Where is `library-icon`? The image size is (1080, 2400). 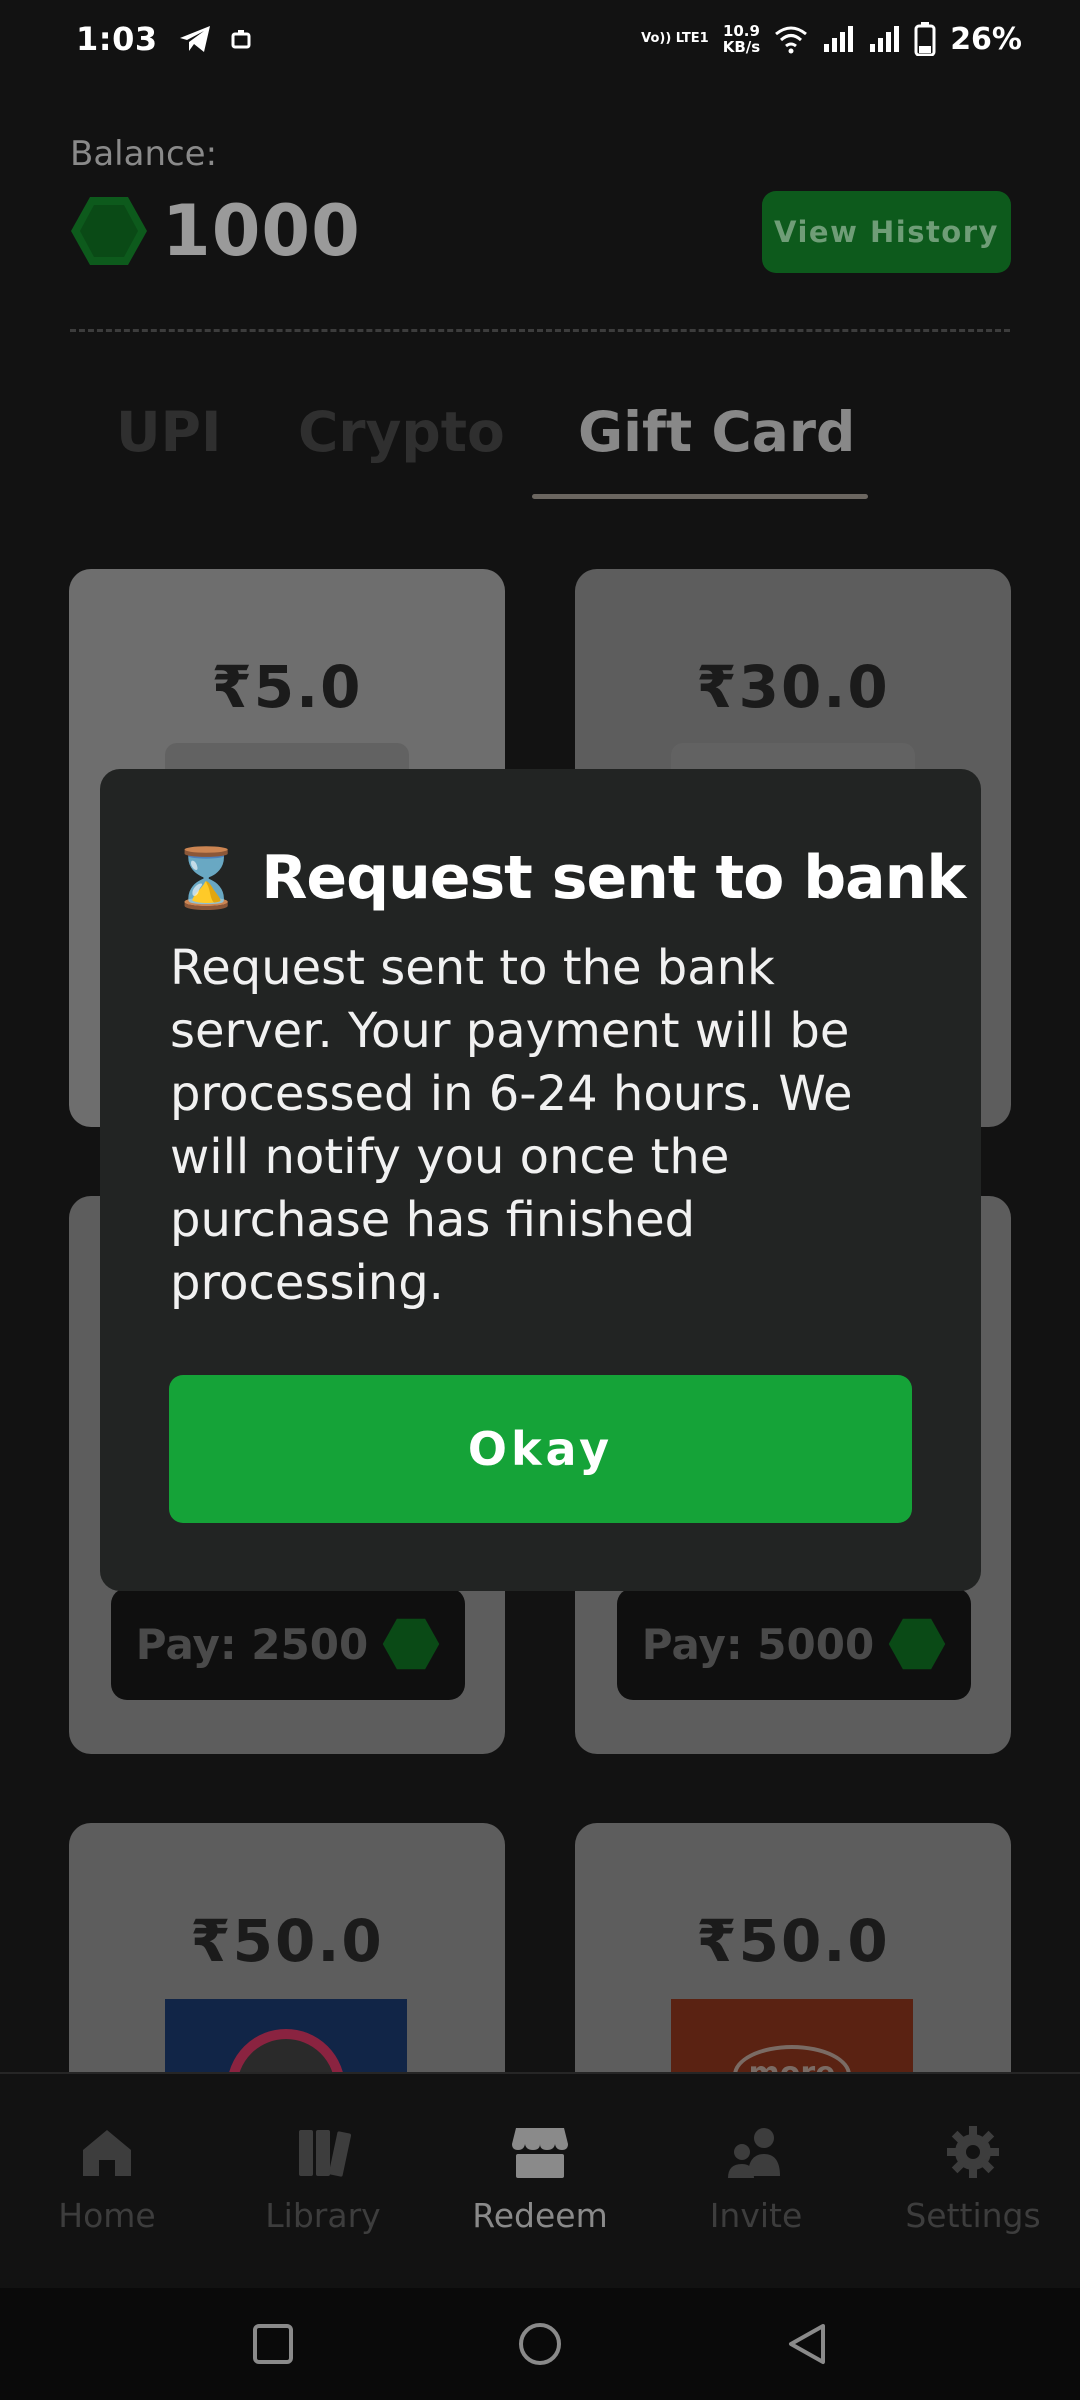 library-icon is located at coordinates (325, 2153).